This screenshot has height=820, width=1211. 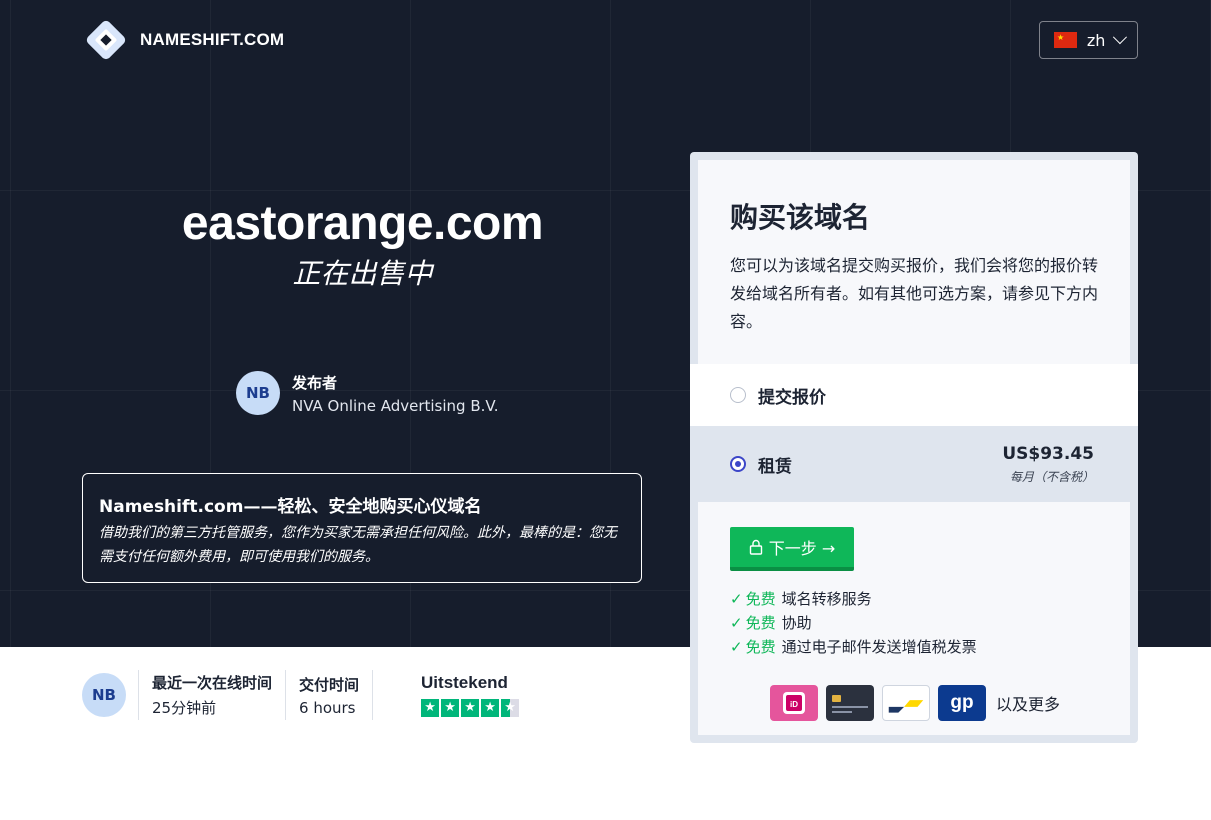 I want to click on domain-title: eastorange.com, so click(x=362, y=223).